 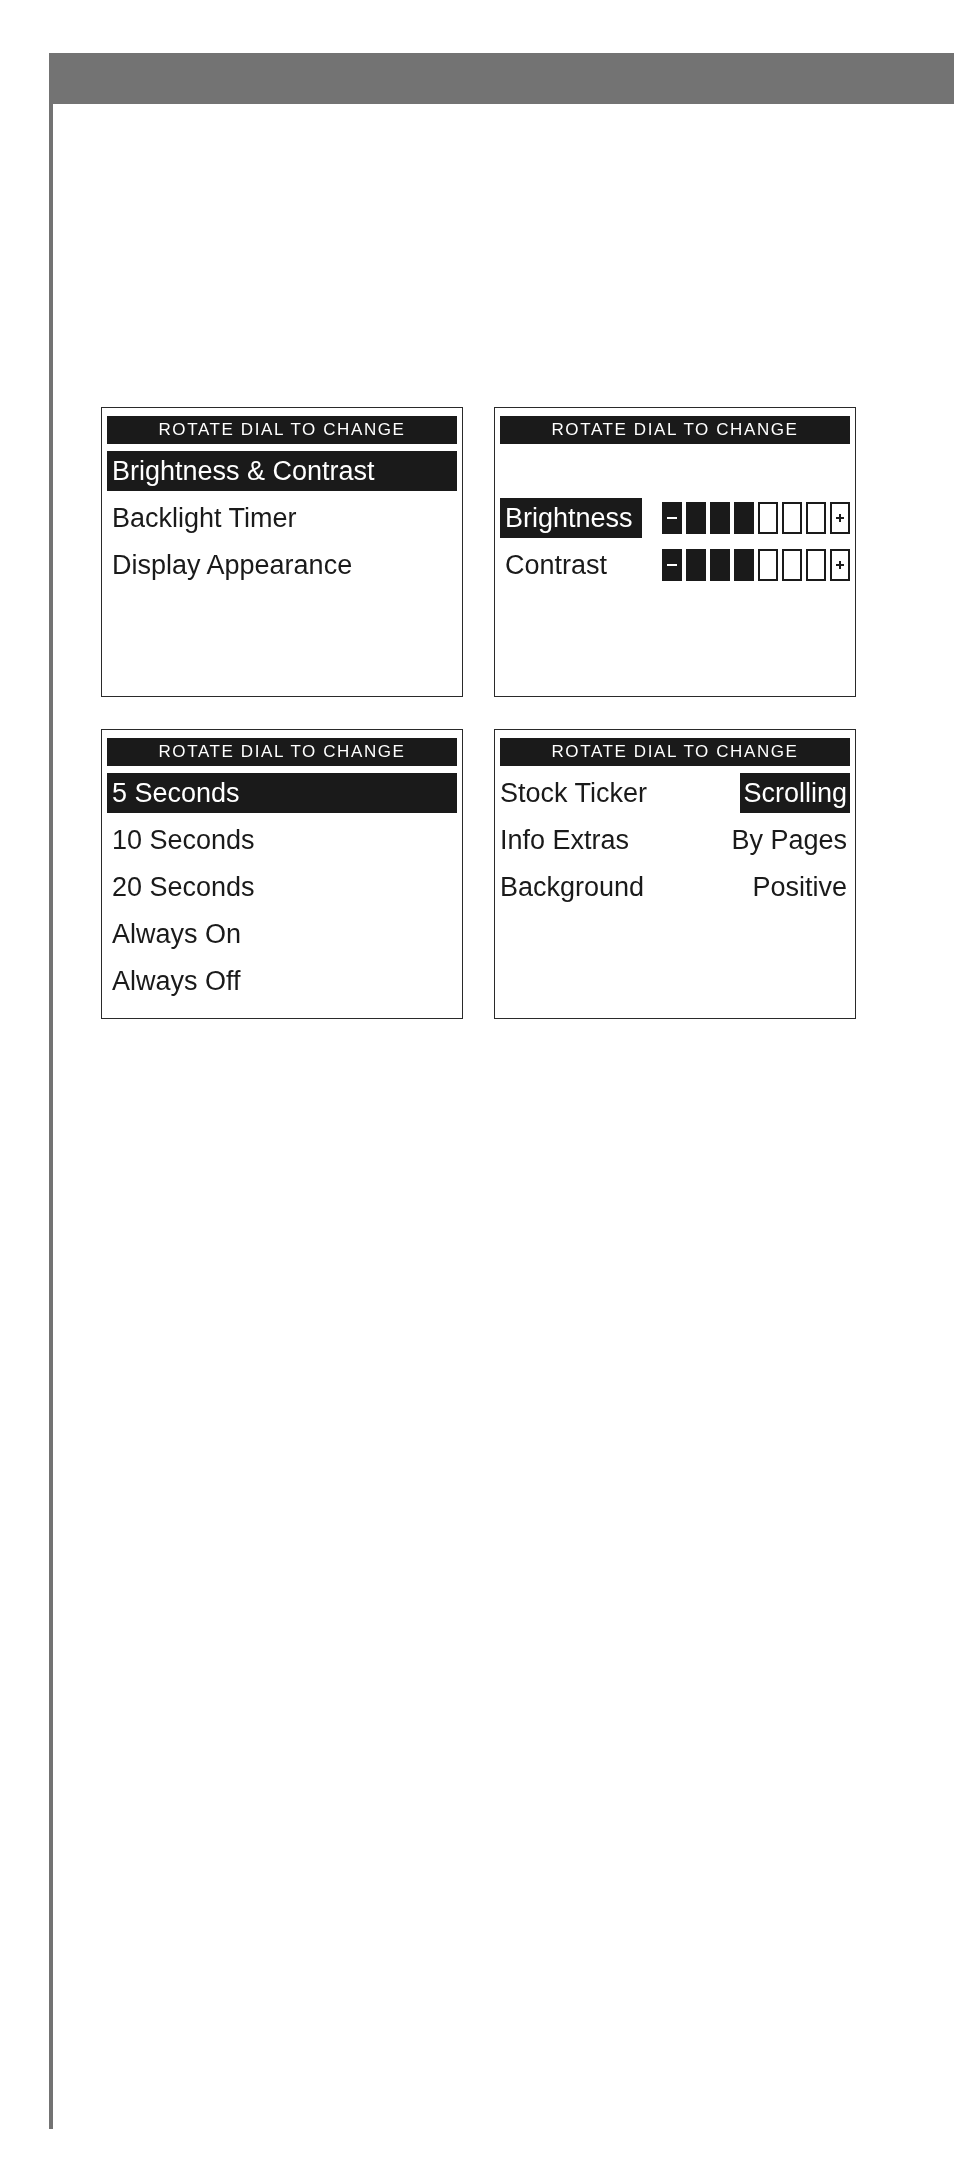 What do you see at coordinates (571, 518) in the screenshot?
I see `setting-label: Brightness` at bounding box center [571, 518].